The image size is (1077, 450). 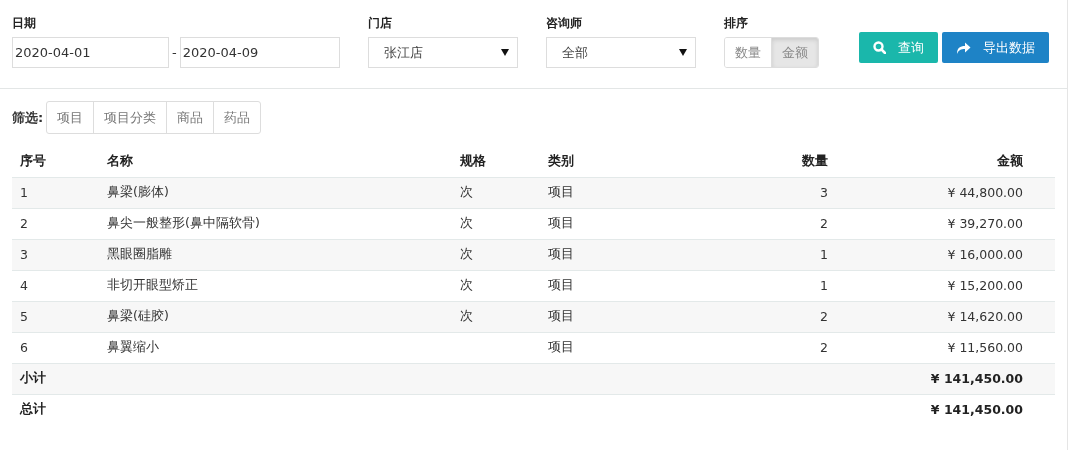 I want to click on filter-tab: 项目, so click(x=70, y=117).